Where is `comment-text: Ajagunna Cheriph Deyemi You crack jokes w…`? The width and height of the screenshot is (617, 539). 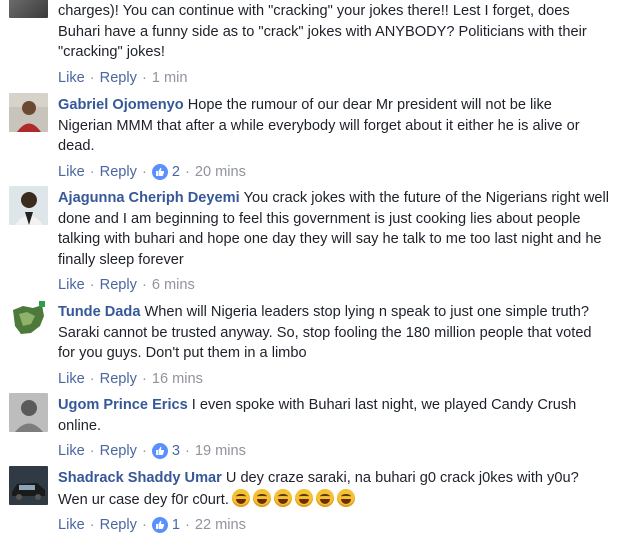
comment-text: Ajagunna Cheriph Deyemi You crack jokes w… is located at coordinates (334, 229).